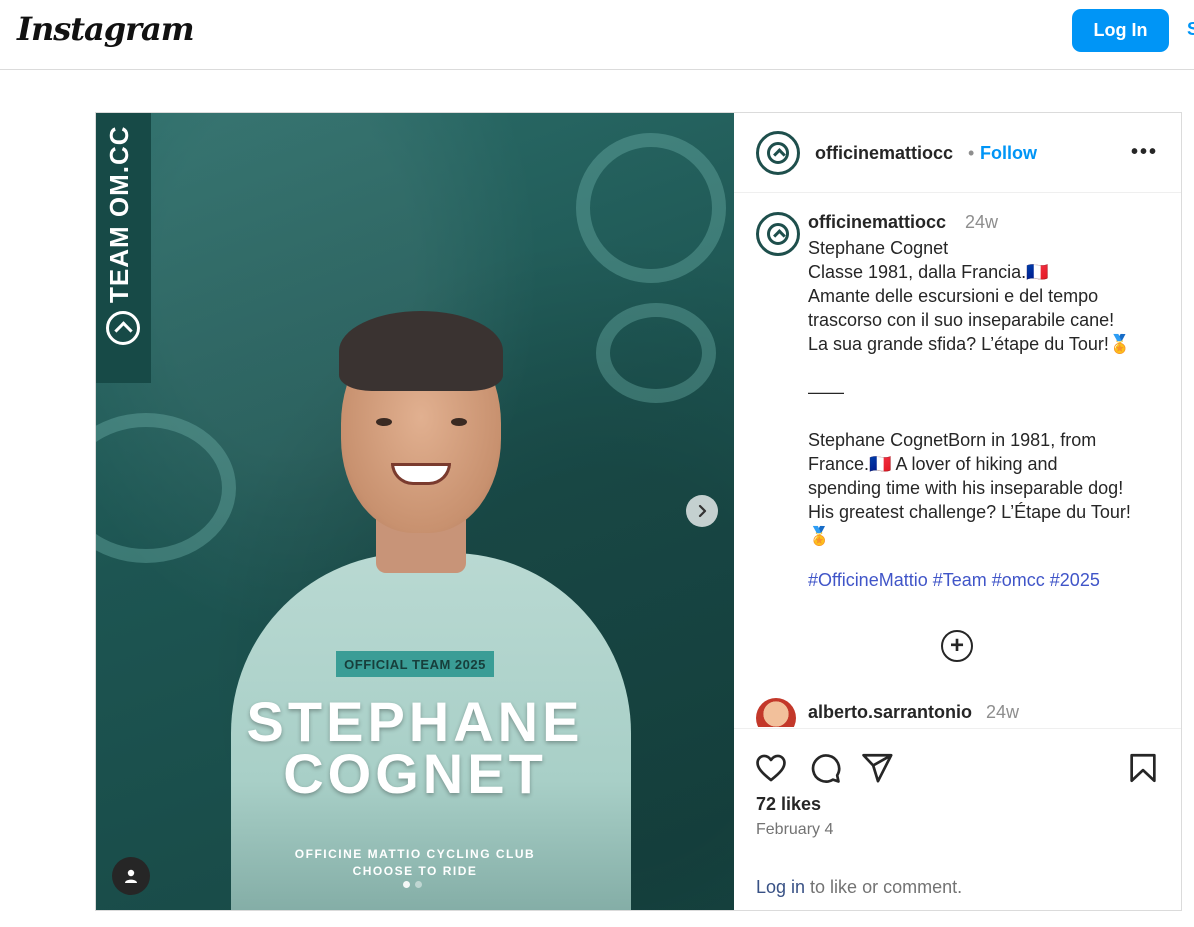  I want to click on hashtag-list: #OfficineMattio #Team #omcc #2025, so click(956, 580).